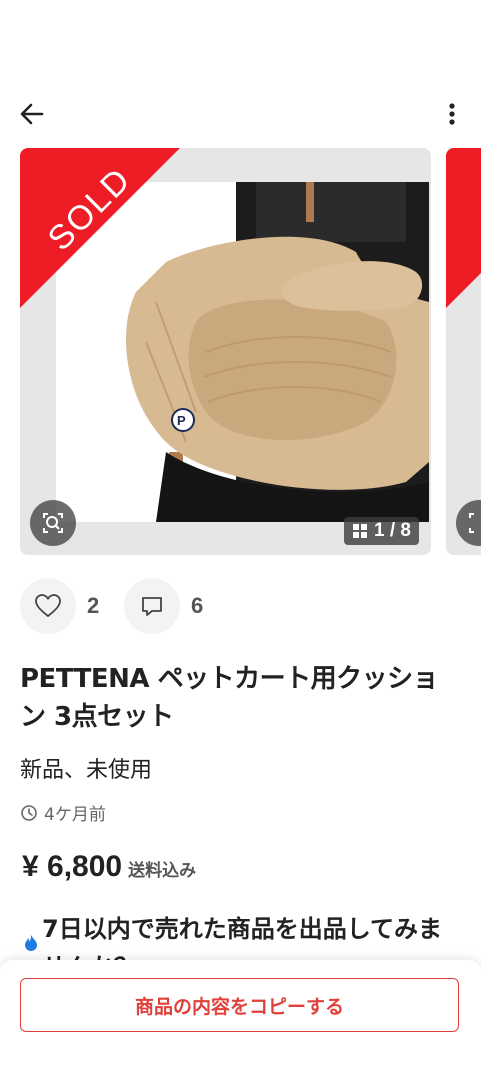 The height and width of the screenshot is (1080, 481). I want to click on copy-listing-button: 商品の内容をコピーする, so click(239, 1005).